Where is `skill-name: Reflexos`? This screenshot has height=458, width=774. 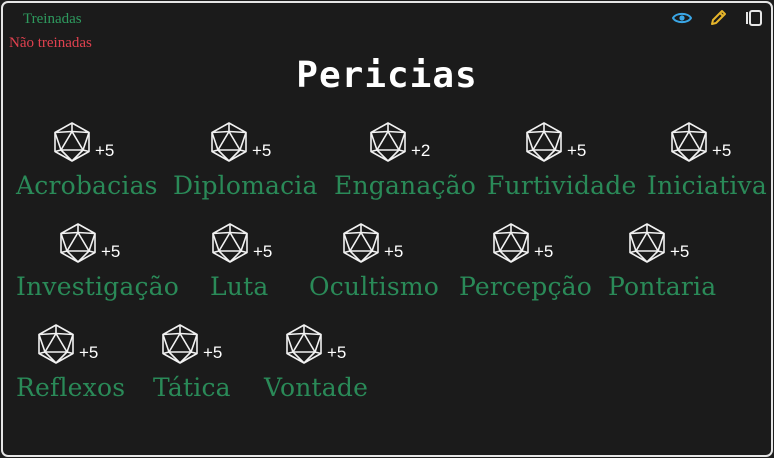
skill-name: Reflexos is located at coordinates (71, 387).